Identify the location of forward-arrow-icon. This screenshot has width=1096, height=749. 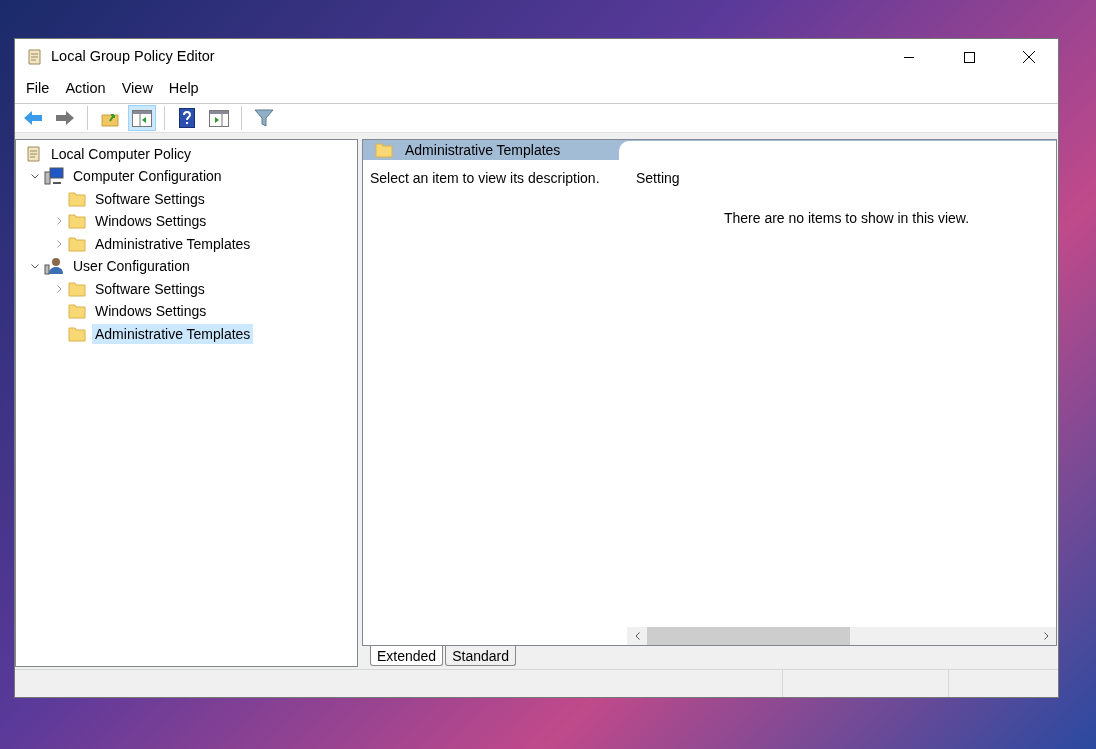
(65, 118).